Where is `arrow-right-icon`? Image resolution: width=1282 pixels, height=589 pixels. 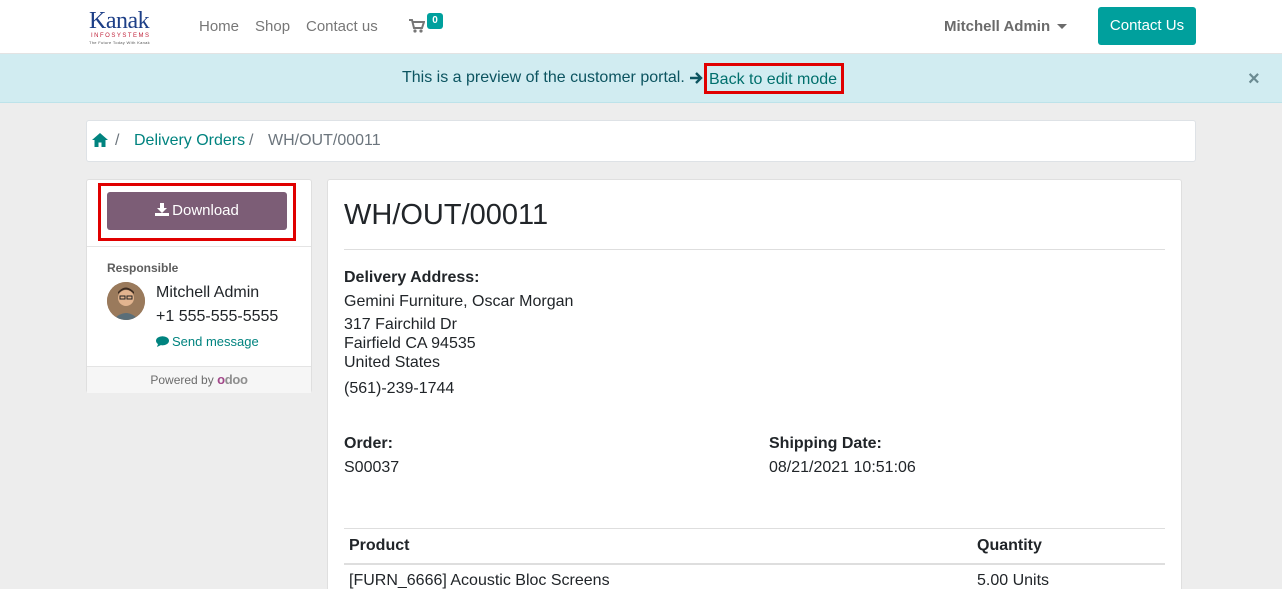
arrow-right-icon is located at coordinates (696, 78).